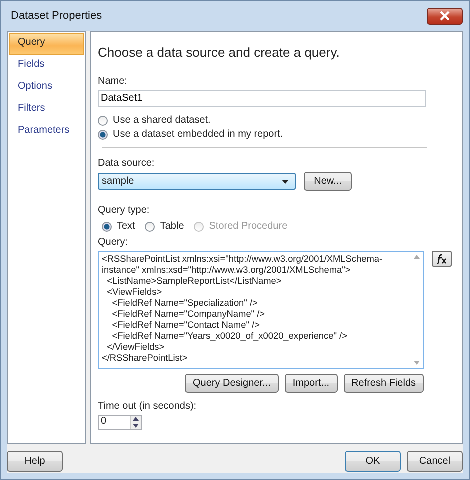  Describe the element at coordinates (46, 110) in the screenshot. I see `sidebar-item: Filters` at that location.